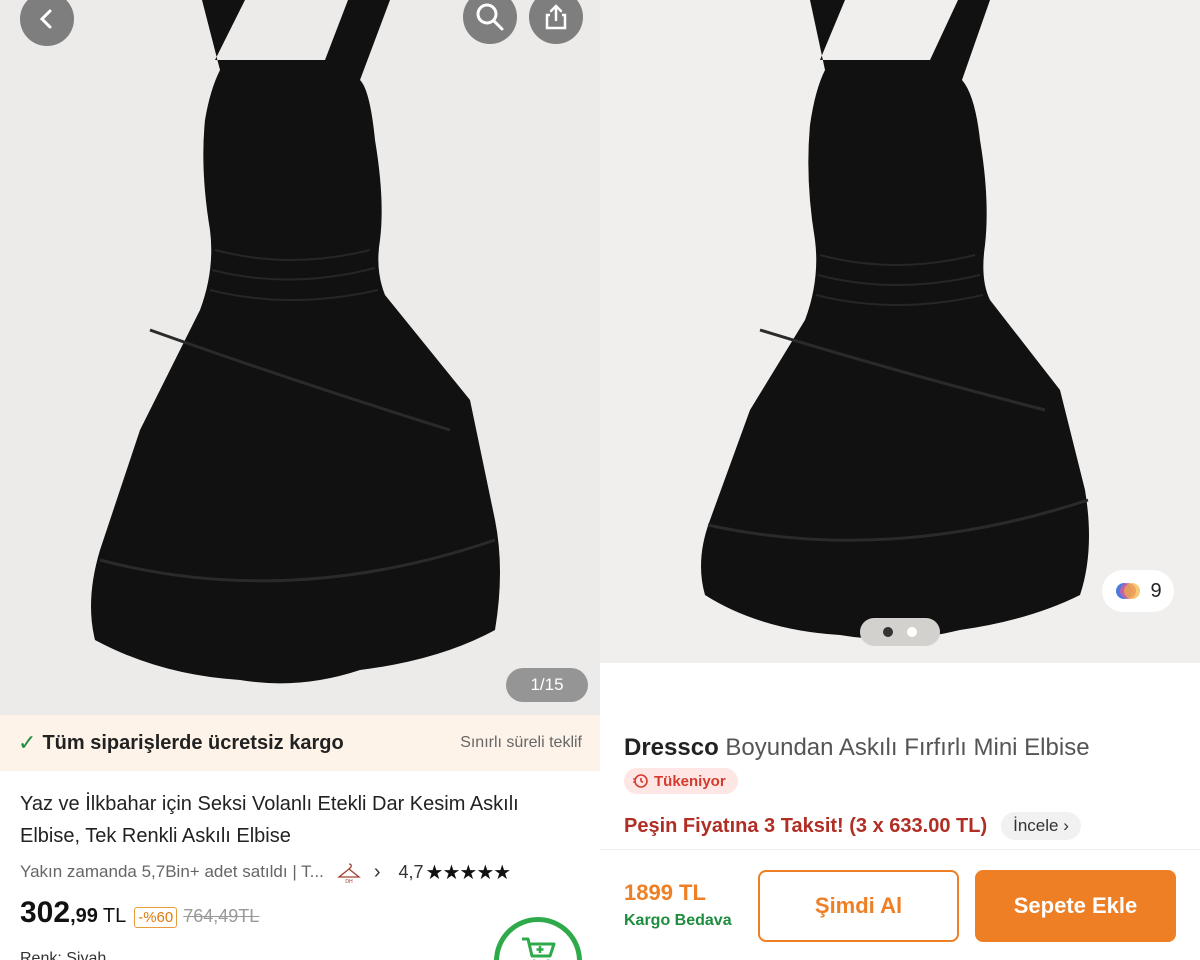  I want to click on color-swatch-icon, so click(1128, 591).